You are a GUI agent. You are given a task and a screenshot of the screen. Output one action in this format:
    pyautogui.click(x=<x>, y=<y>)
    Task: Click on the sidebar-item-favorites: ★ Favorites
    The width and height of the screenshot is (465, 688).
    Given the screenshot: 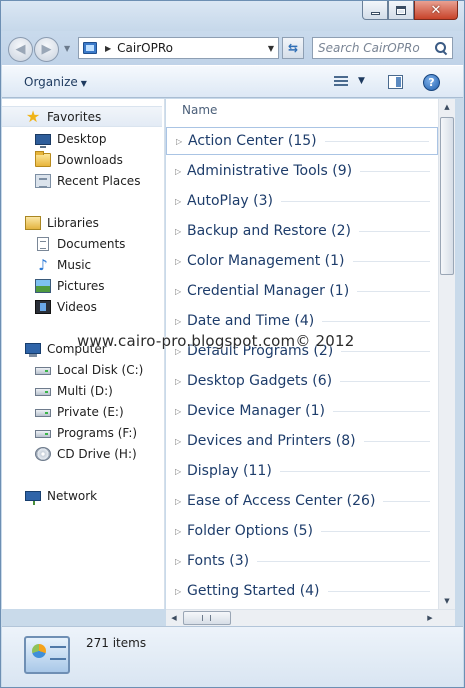 What is the action you would take?
    pyautogui.click(x=82, y=116)
    